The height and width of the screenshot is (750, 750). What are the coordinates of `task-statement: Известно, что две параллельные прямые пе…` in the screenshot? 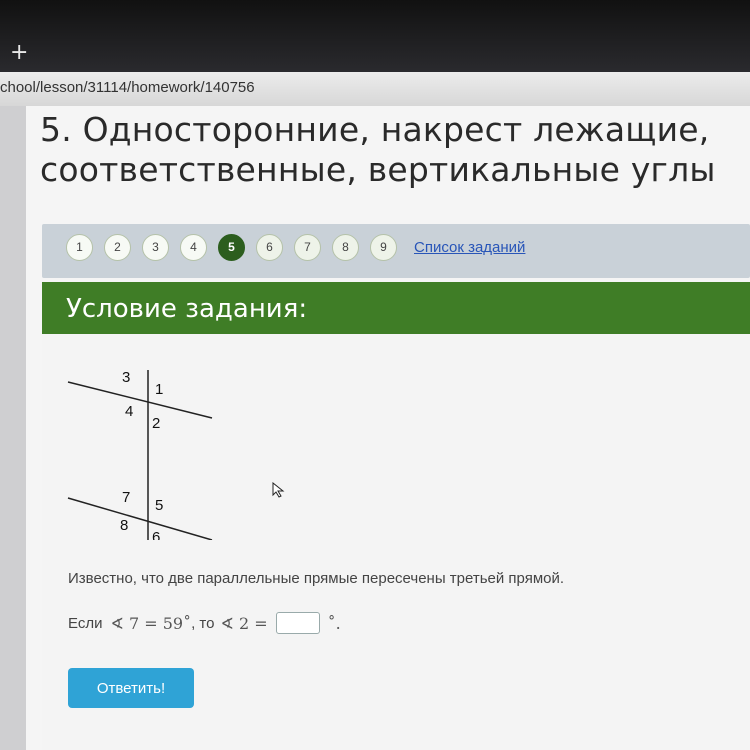 It's located at (316, 578).